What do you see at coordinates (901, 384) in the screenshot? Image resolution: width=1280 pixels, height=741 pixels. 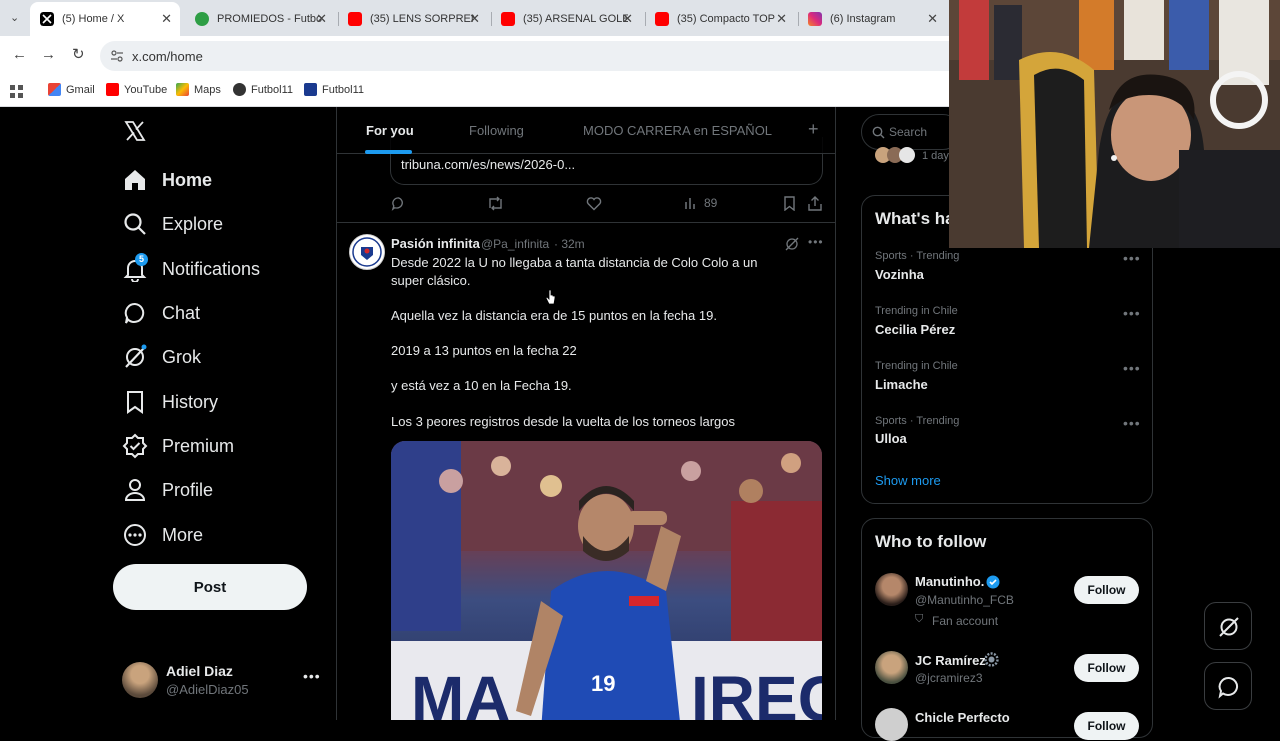 I see `trend-name: Limache` at bounding box center [901, 384].